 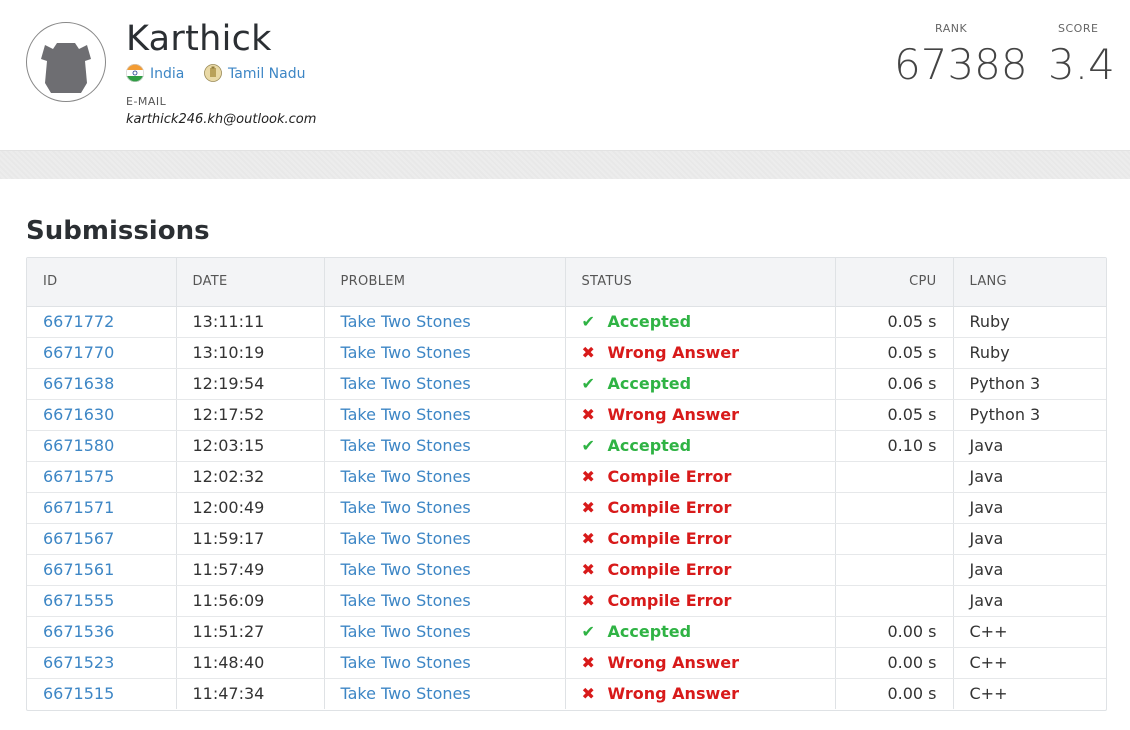 I want to click on submission-date: 12:00:49, so click(x=250, y=508).